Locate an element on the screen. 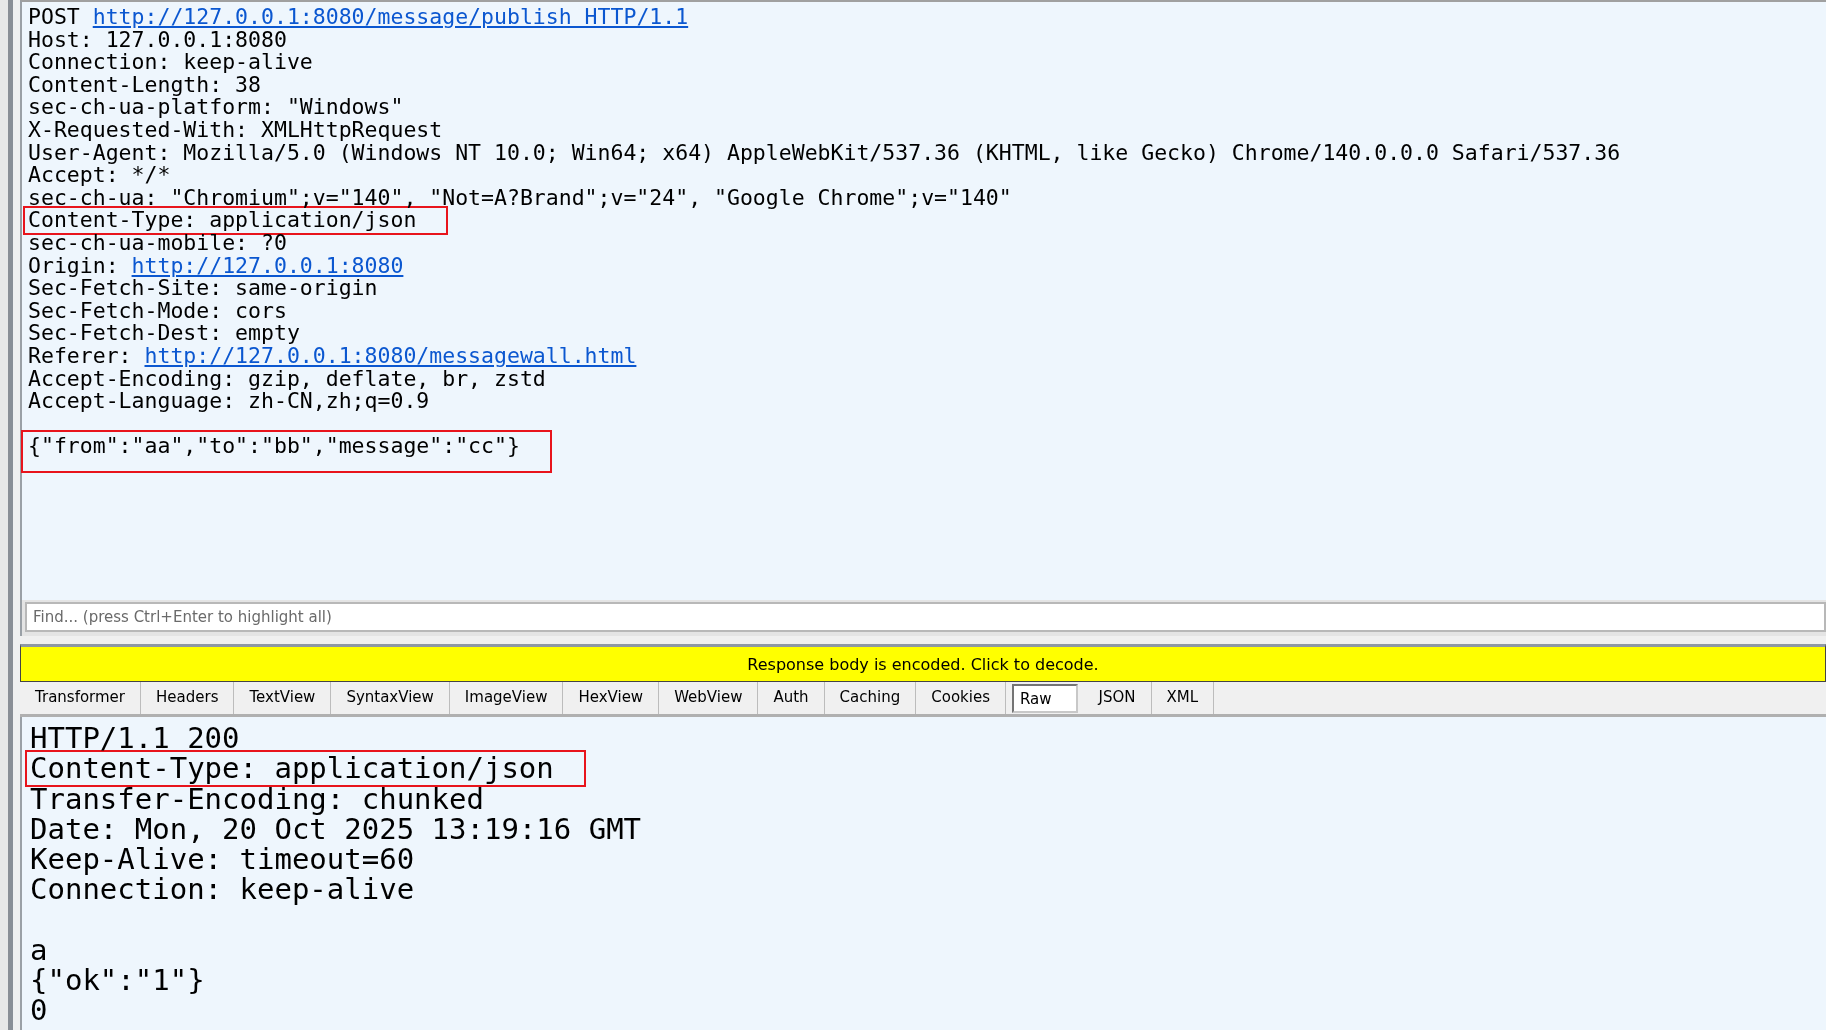  header-line: Accept-Language: zh-CN,zh;q=0.9 is located at coordinates (229, 401).